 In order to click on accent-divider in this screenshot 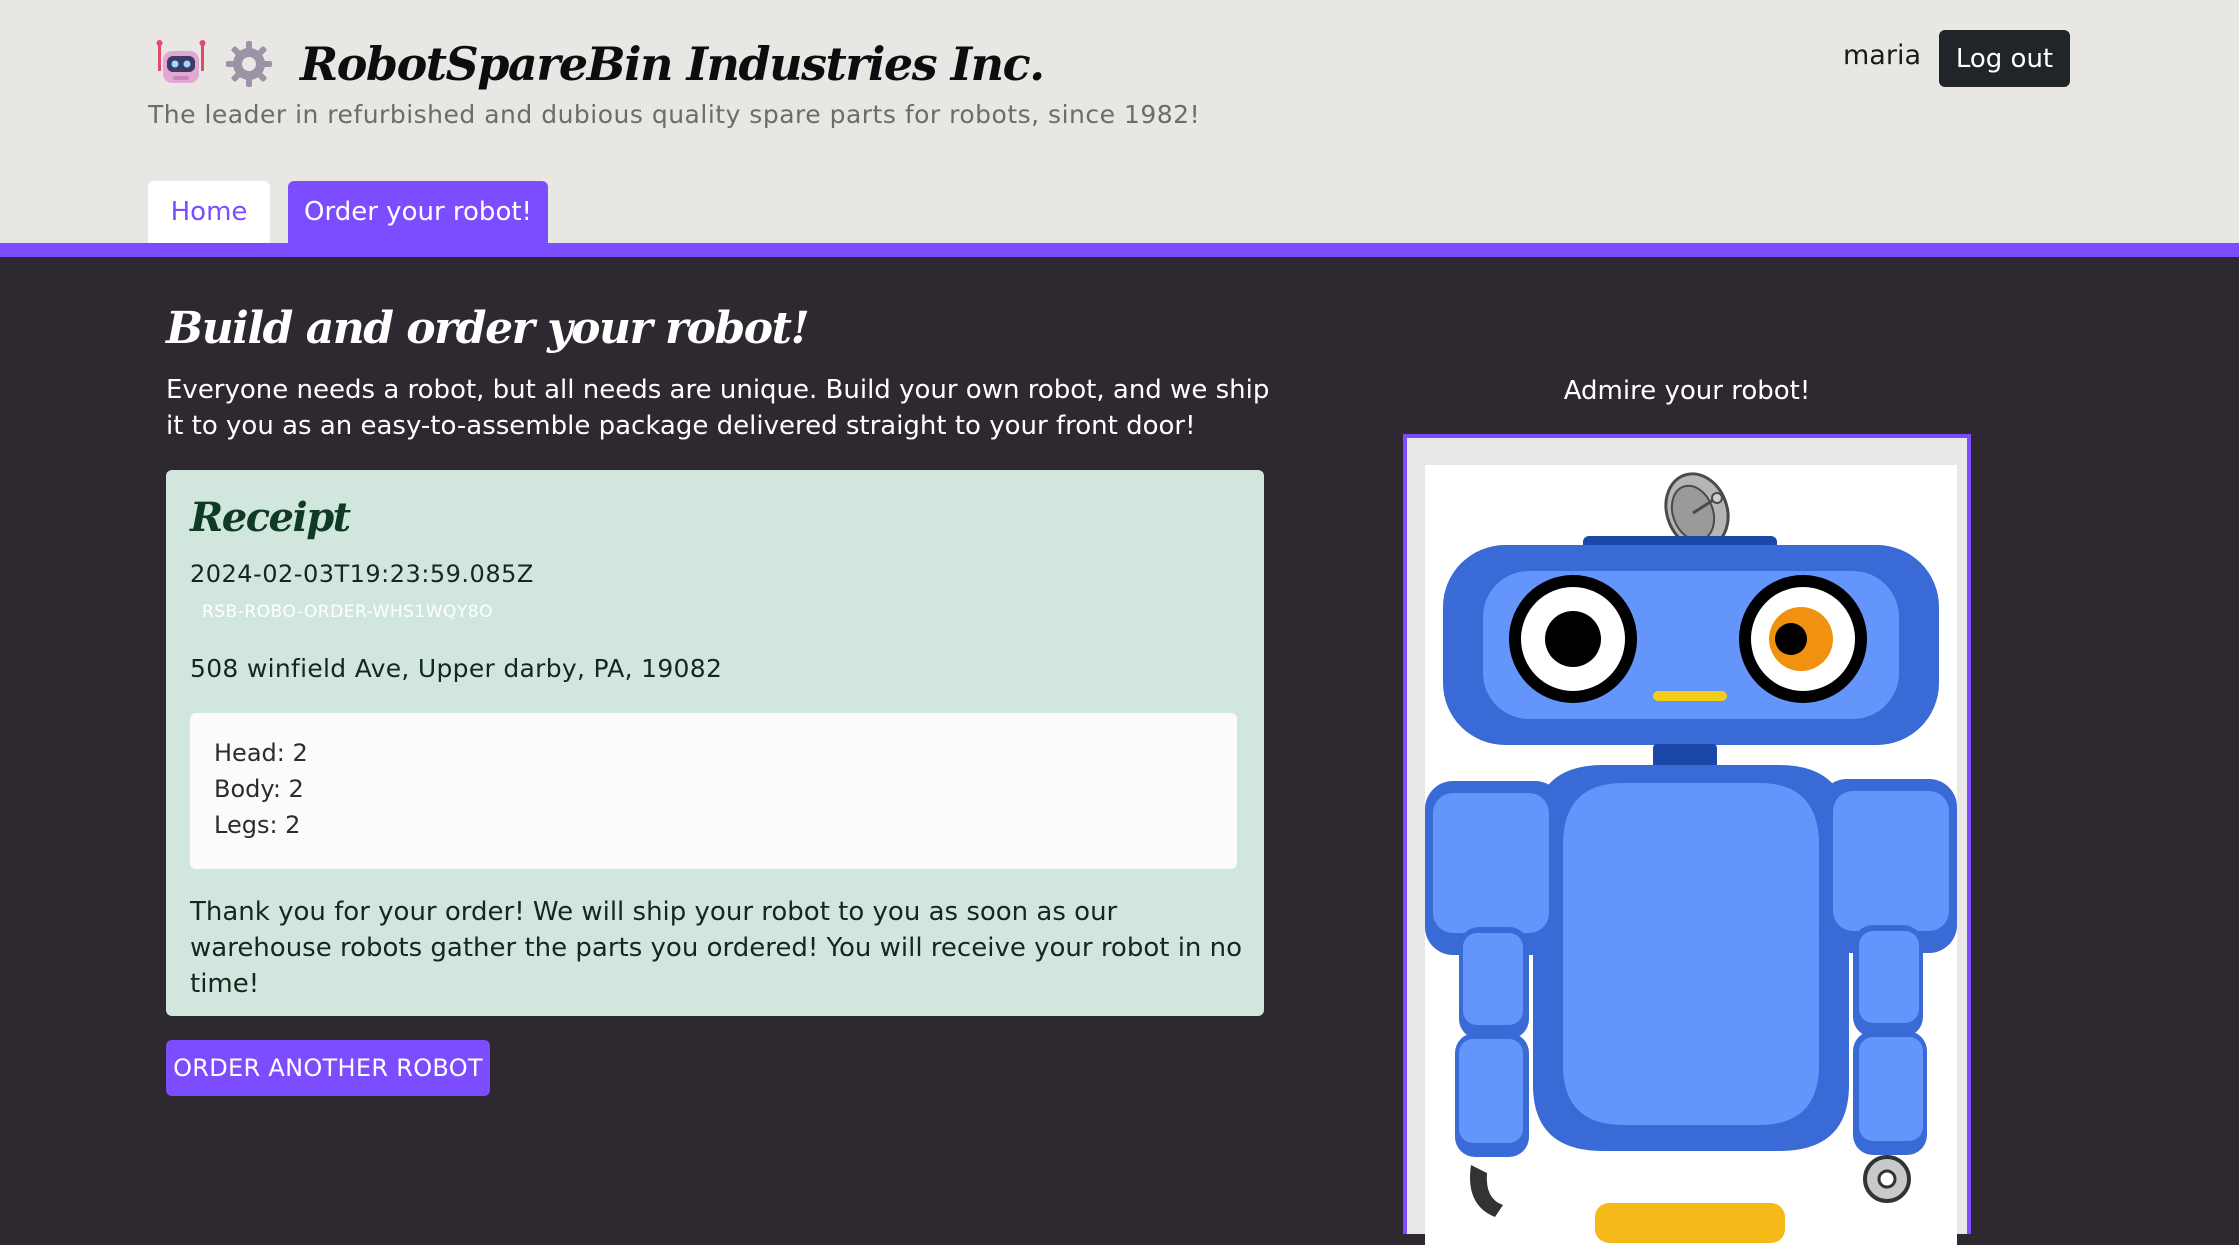, I will do `click(1119, 250)`.